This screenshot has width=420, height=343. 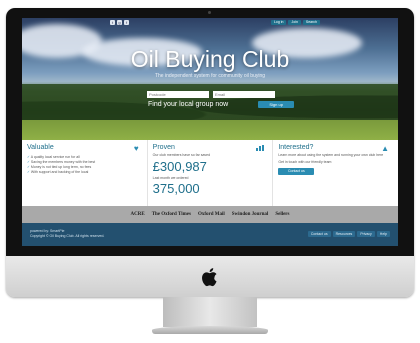 What do you see at coordinates (188, 104) in the screenshot?
I see `find-group-text: Find your local group now` at bounding box center [188, 104].